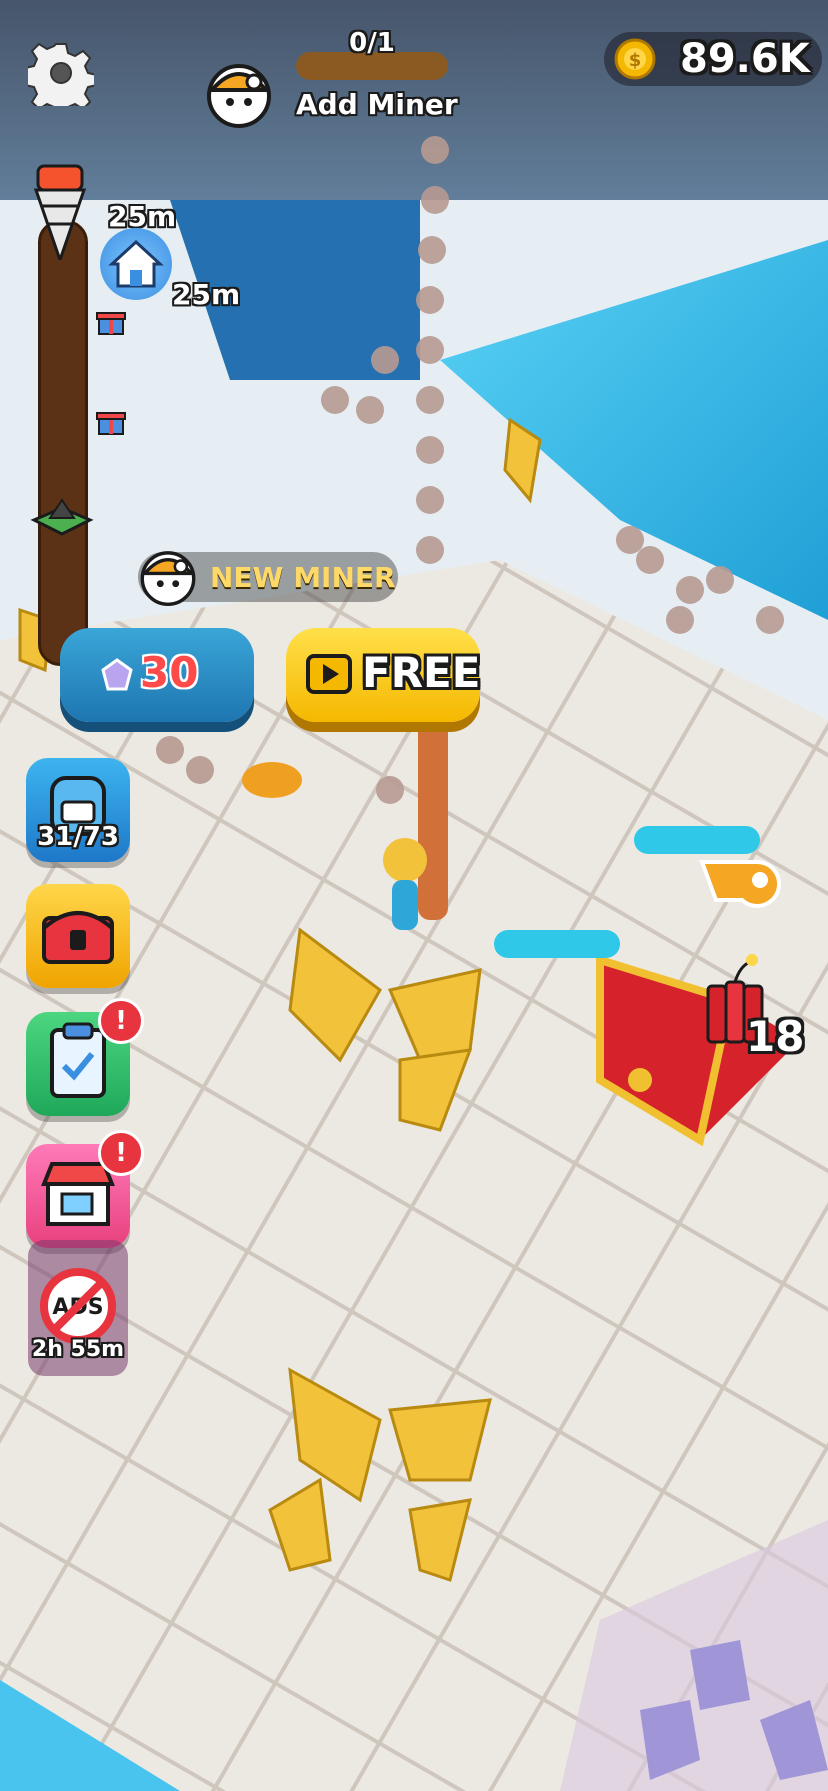 The width and height of the screenshot is (828, 1791). I want to click on free-label: FREE, so click(421, 672).